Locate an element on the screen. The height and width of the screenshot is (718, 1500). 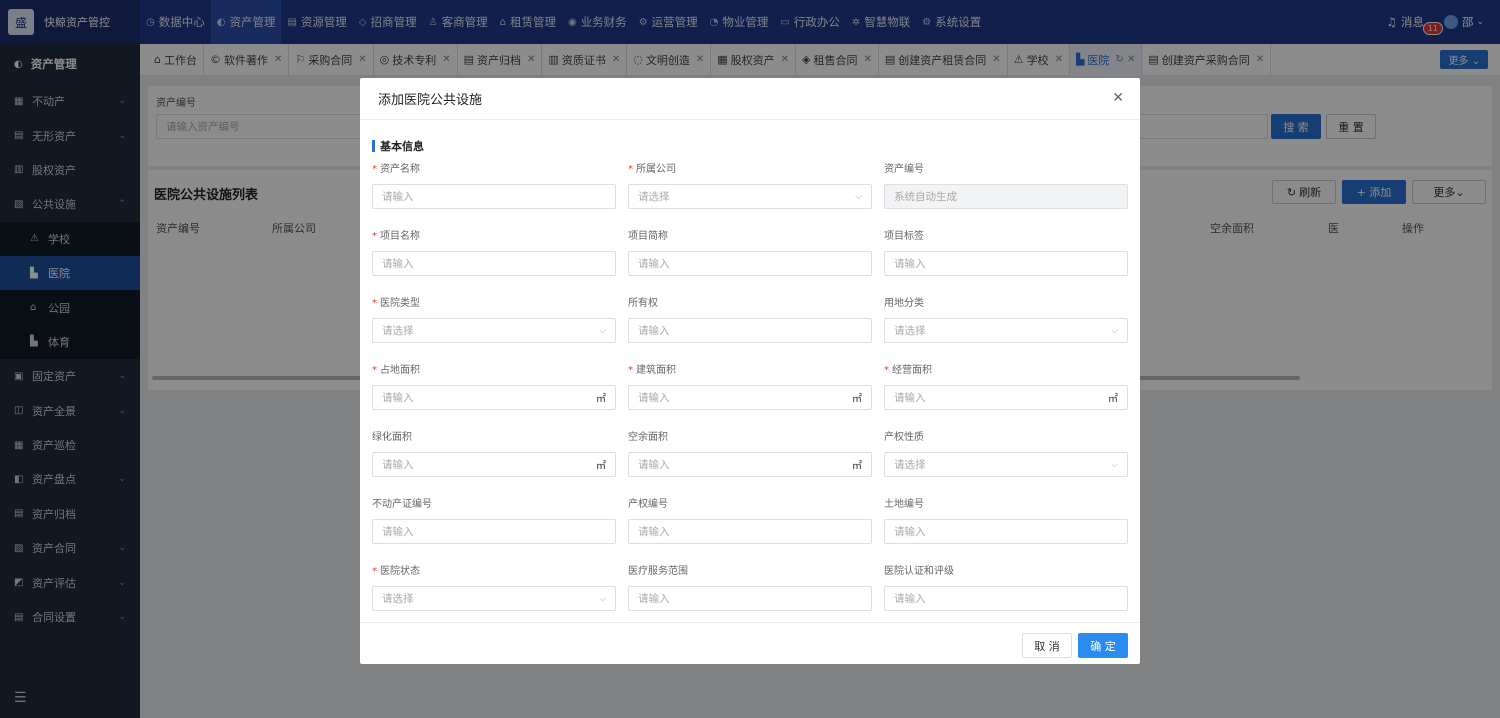
field-20: 医院认证和评级 请输入 is located at coordinates (1006, 586).